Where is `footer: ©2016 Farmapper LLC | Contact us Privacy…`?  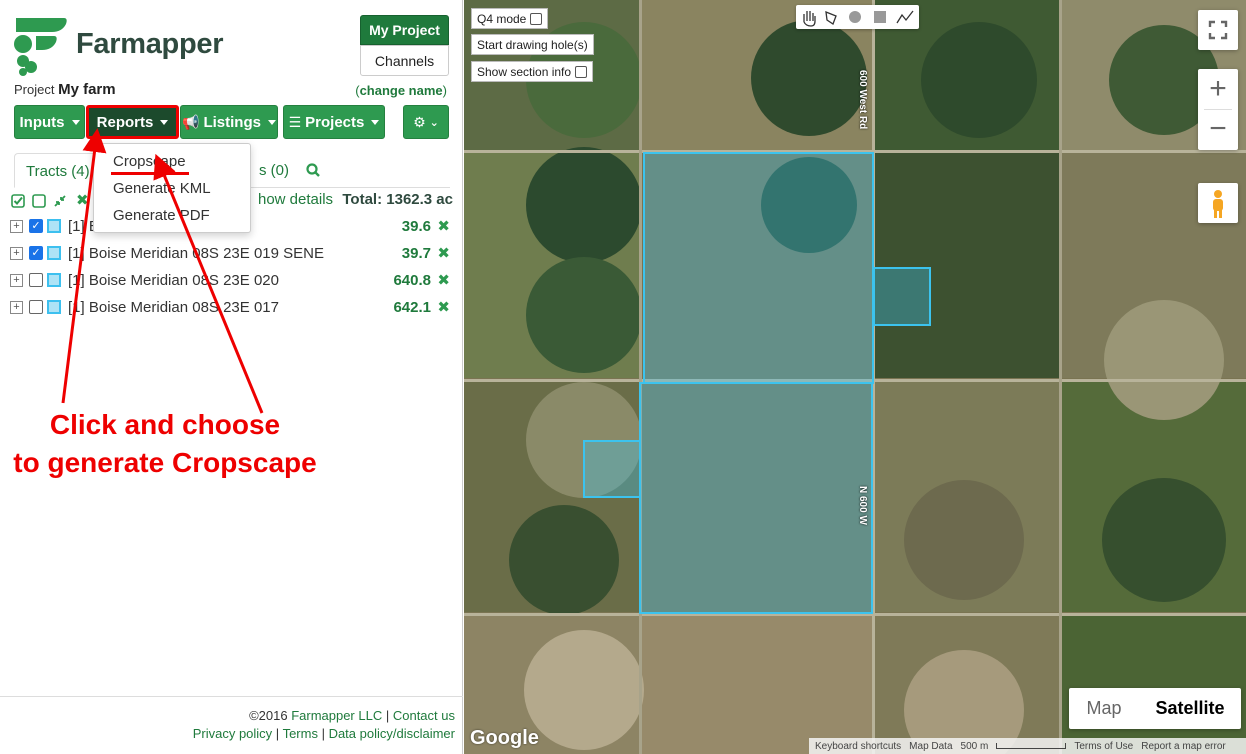
footer: ©2016 Farmapper LLC | Contact us Privacy… is located at coordinates (231, 725).